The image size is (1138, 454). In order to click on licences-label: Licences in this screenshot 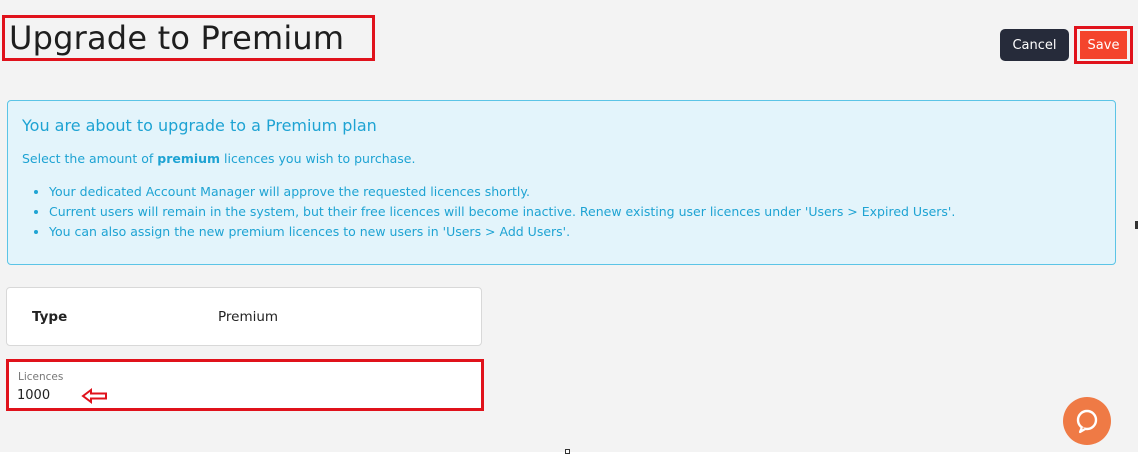, I will do `click(41, 377)`.